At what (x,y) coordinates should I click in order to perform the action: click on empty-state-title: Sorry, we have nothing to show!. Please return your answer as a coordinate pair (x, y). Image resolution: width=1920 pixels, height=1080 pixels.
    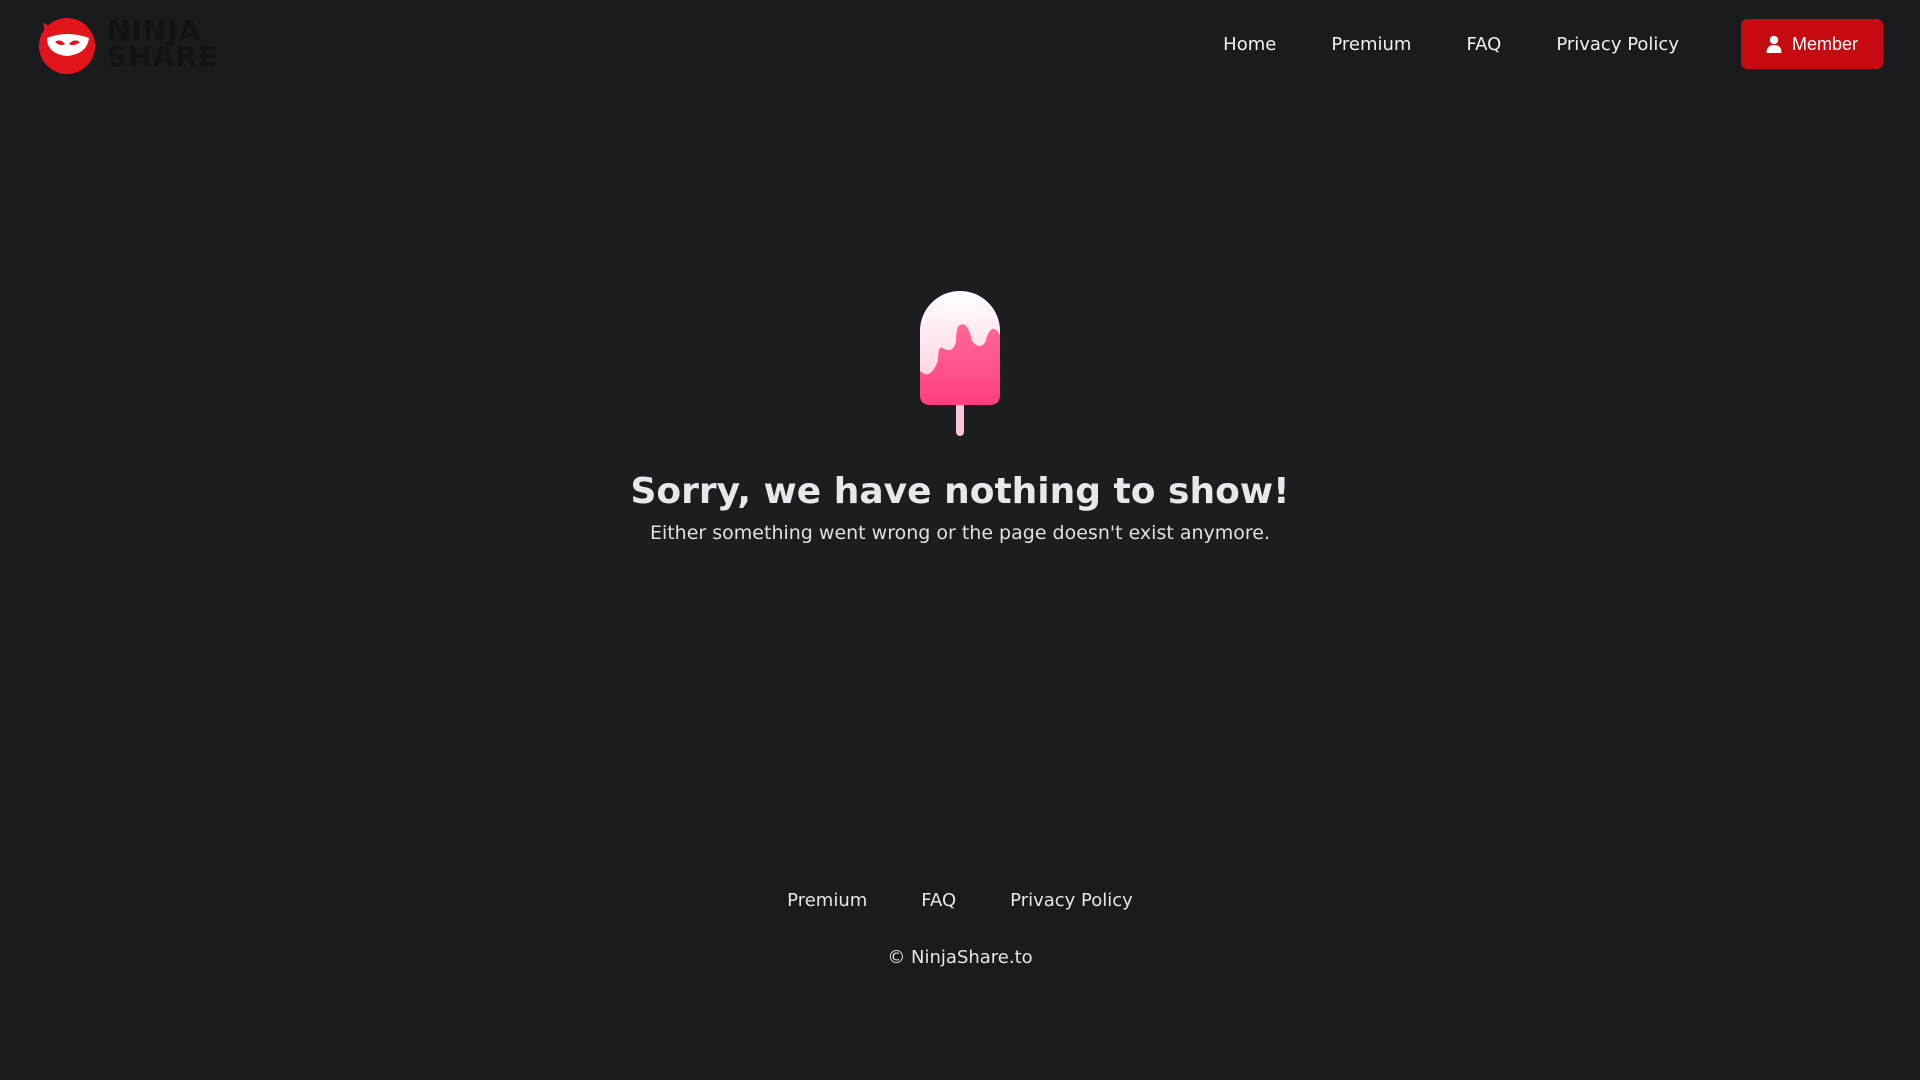
    Looking at the image, I should click on (960, 491).